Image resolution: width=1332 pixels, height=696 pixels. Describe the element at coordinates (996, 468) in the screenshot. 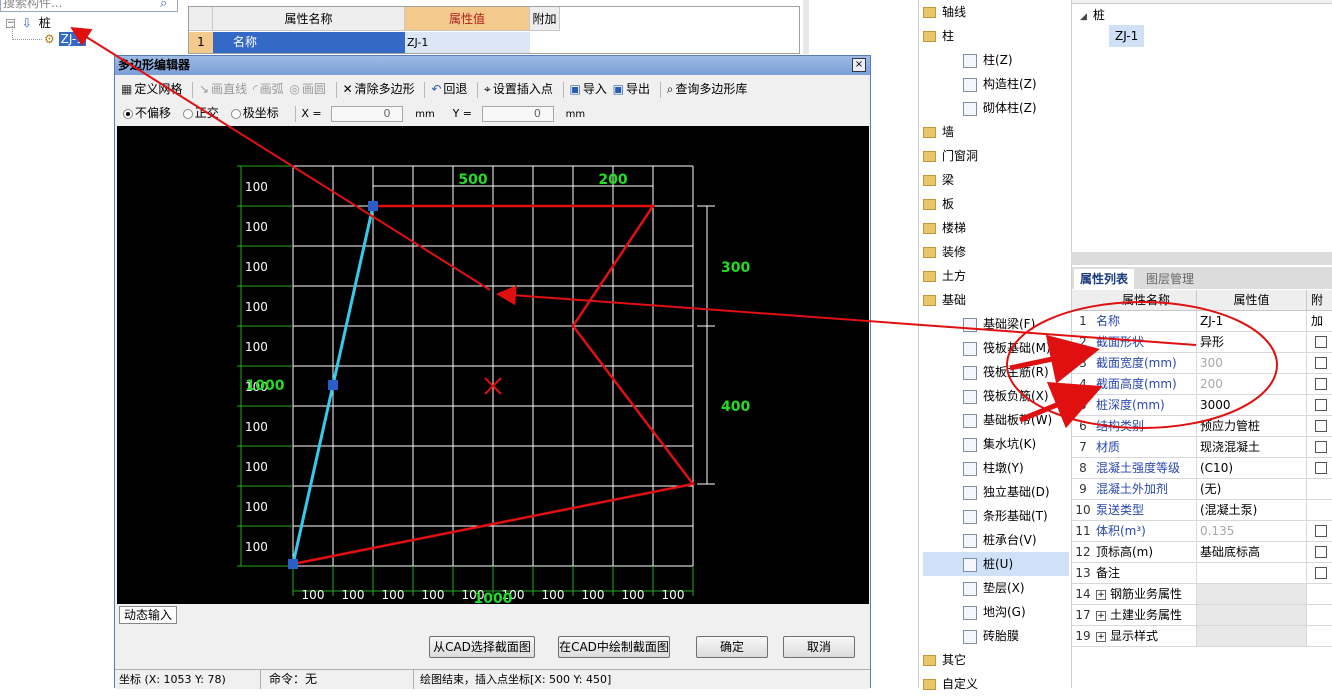

I see `tree-item: 柱墩(Y)` at that location.